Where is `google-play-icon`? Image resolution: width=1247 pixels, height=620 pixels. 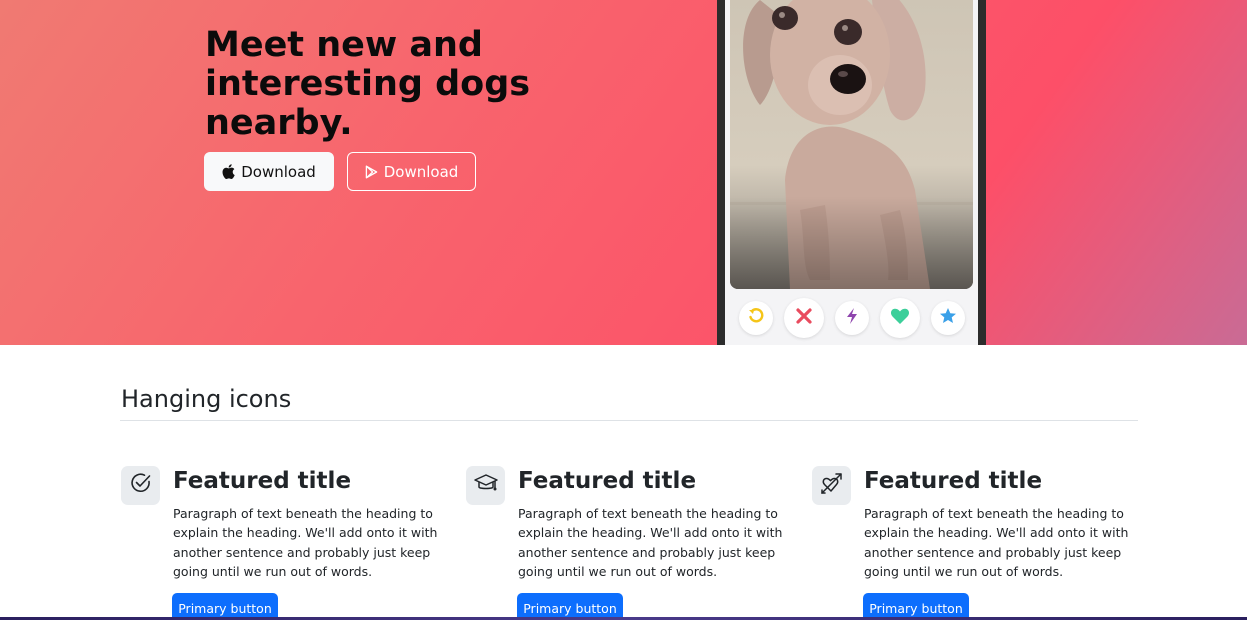 google-play-icon is located at coordinates (371, 172).